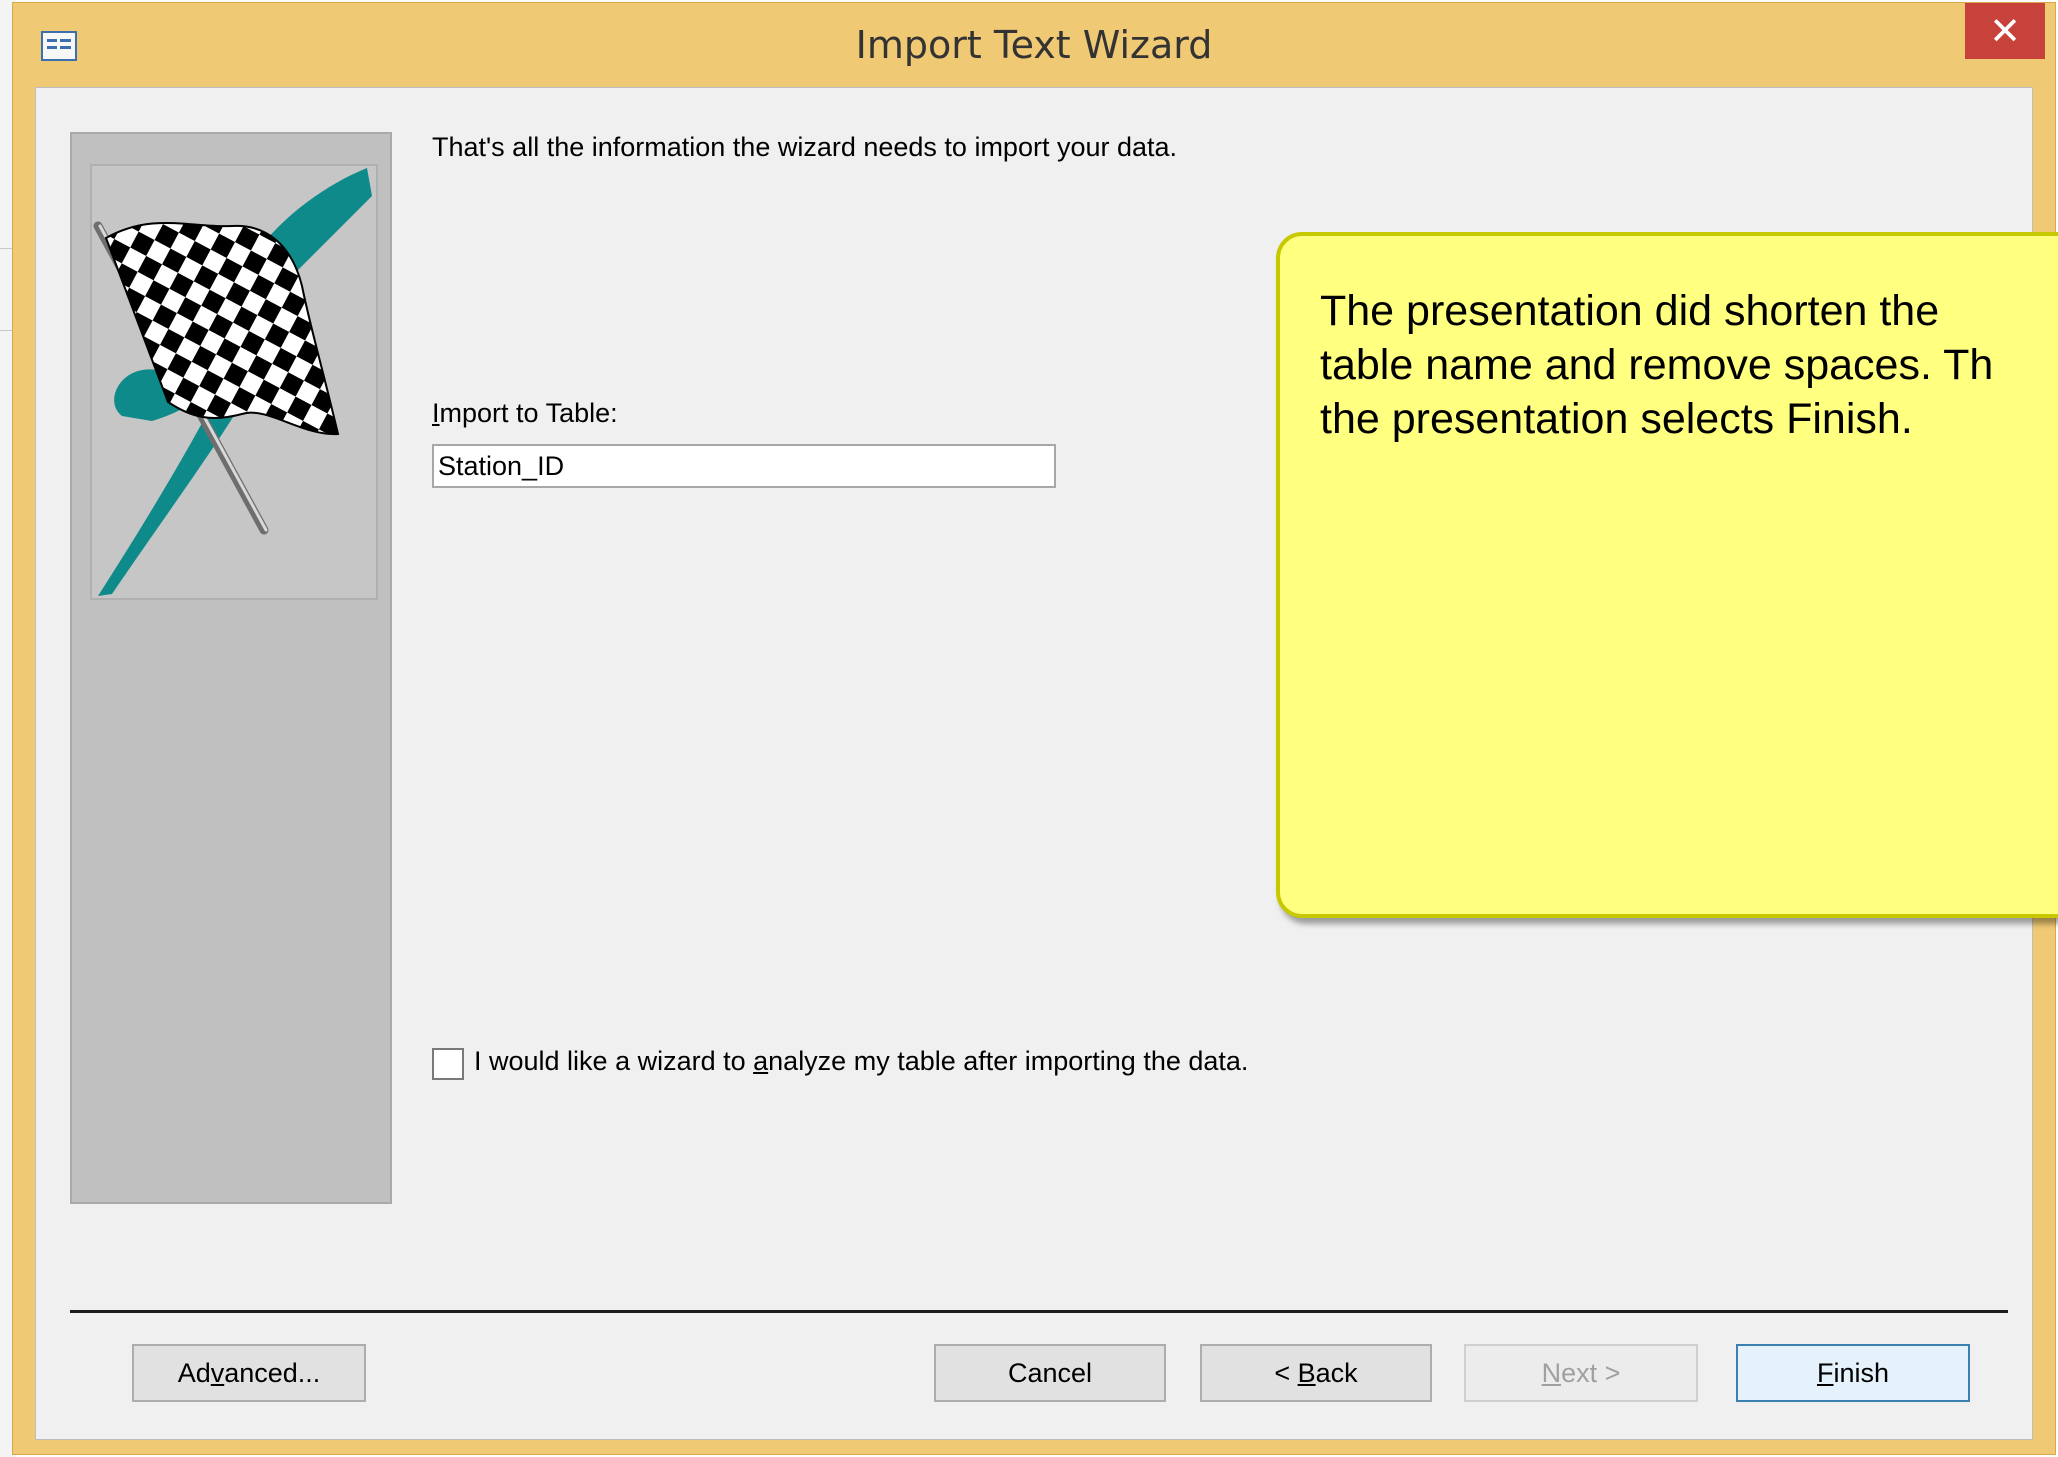 This screenshot has height=1457, width=2058. I want to click on title-bar: Import Text Wizard ✕, so click(1034, 45).